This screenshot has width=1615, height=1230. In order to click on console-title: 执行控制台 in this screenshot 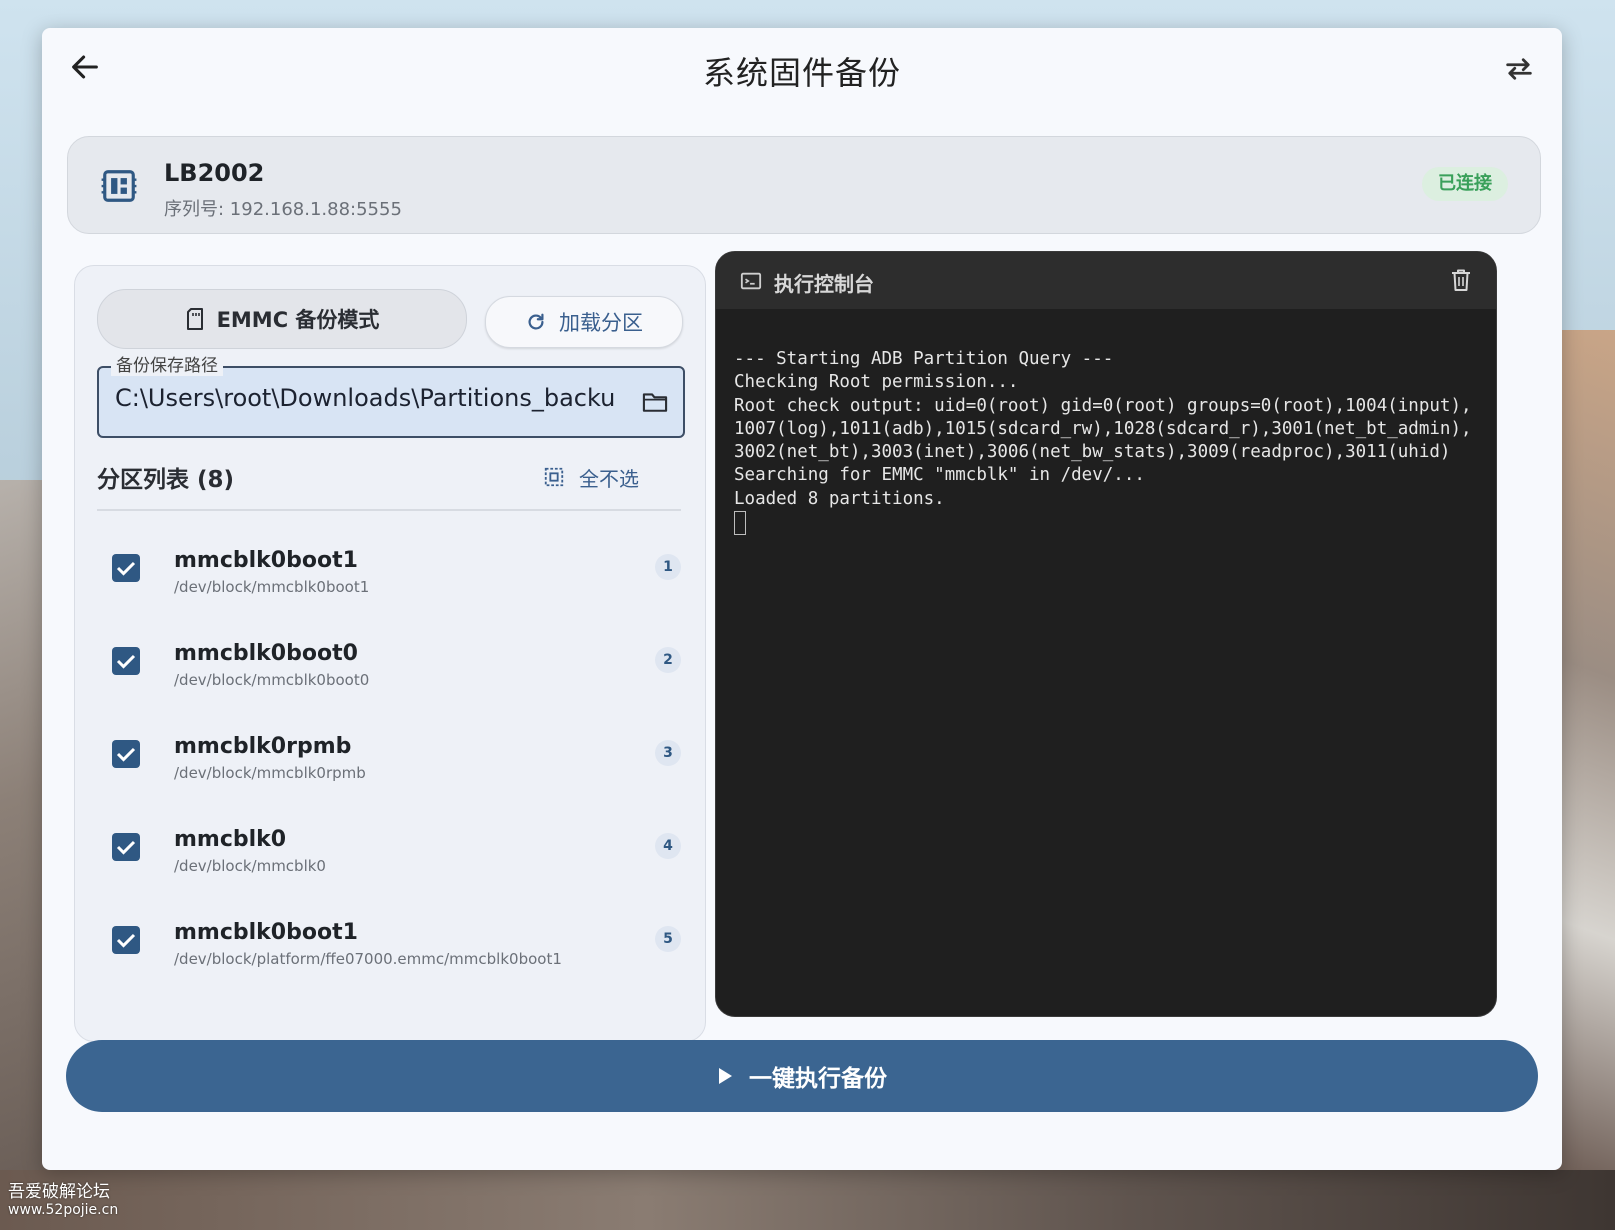, I will do `click(824, 284)`.